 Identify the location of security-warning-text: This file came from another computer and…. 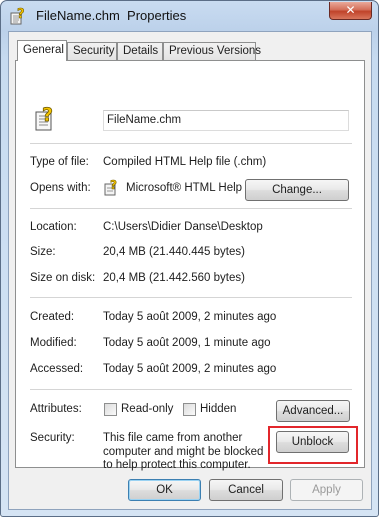
(183, 451).